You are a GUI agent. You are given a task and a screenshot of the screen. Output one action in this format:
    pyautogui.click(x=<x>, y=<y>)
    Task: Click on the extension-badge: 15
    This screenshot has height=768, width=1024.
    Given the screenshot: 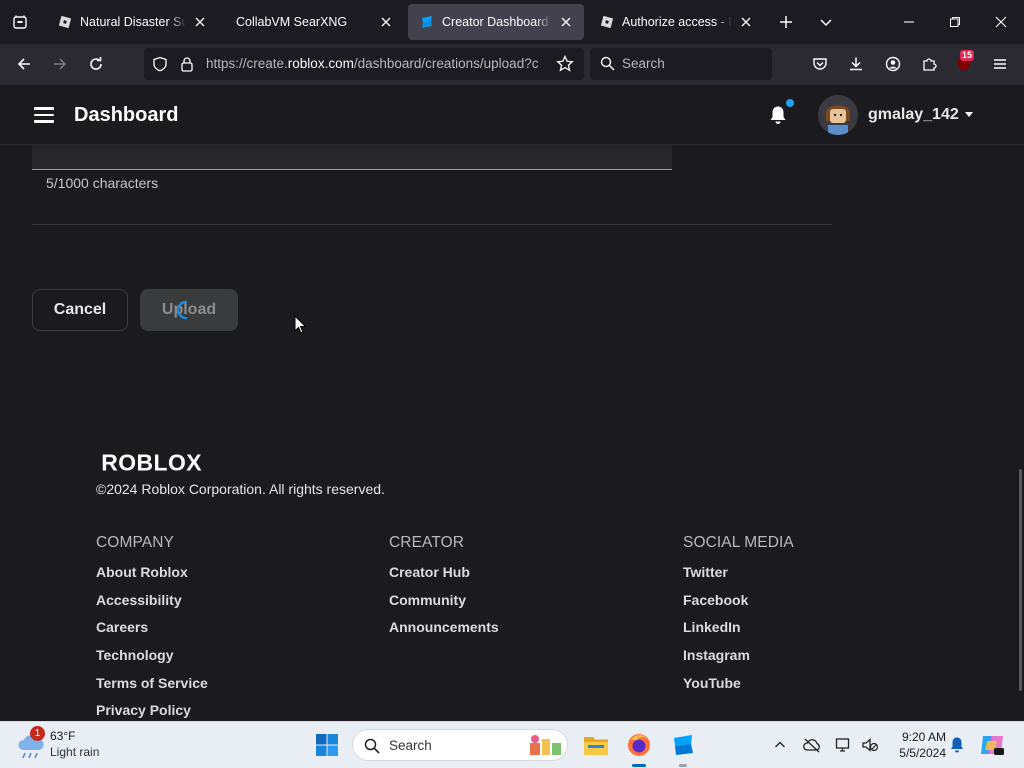 What is the action you would take?
    pyautogui.click(x=967, y=55)
    